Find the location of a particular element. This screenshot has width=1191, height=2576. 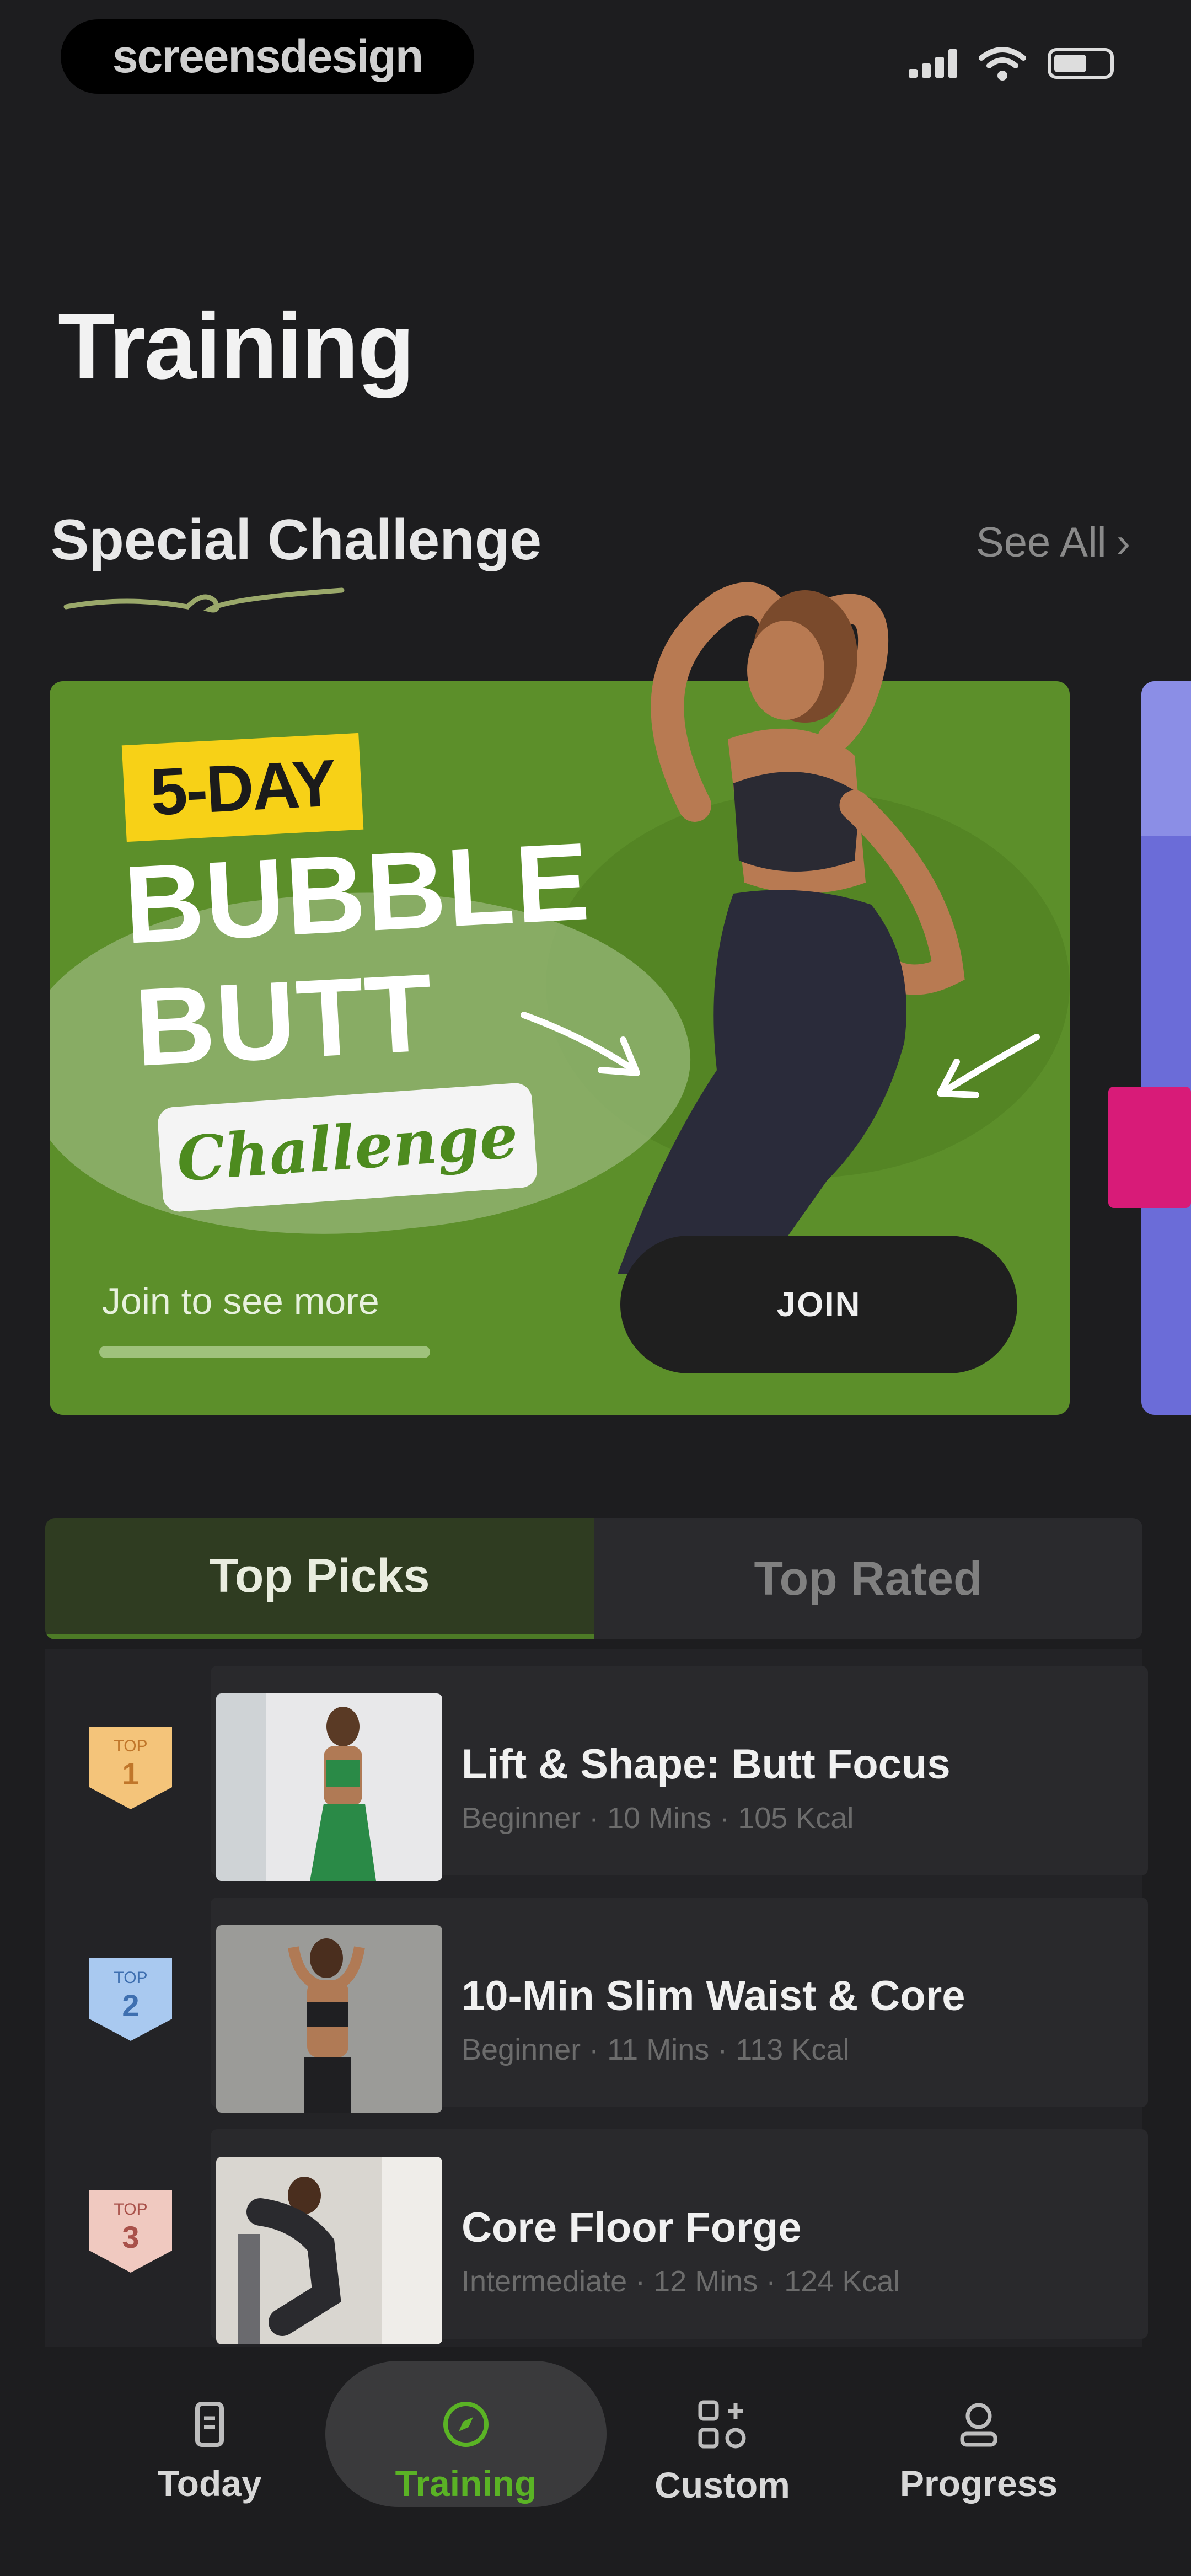

battery-icon is located at coordinates (1081, 63).